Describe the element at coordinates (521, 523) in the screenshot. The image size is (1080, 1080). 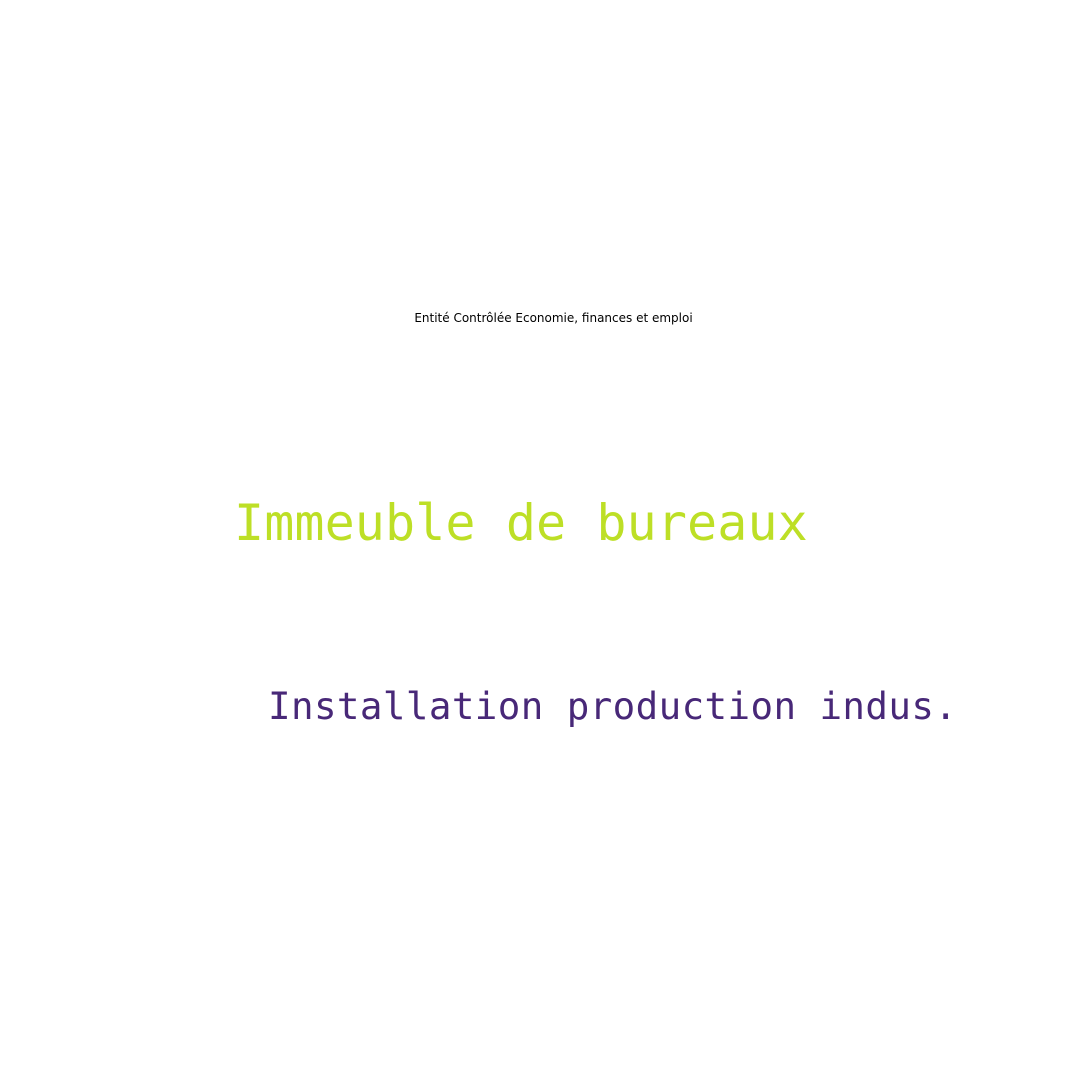
I see `word-immeuble-de-bureaux: Immeuble de bureaux` at that location.